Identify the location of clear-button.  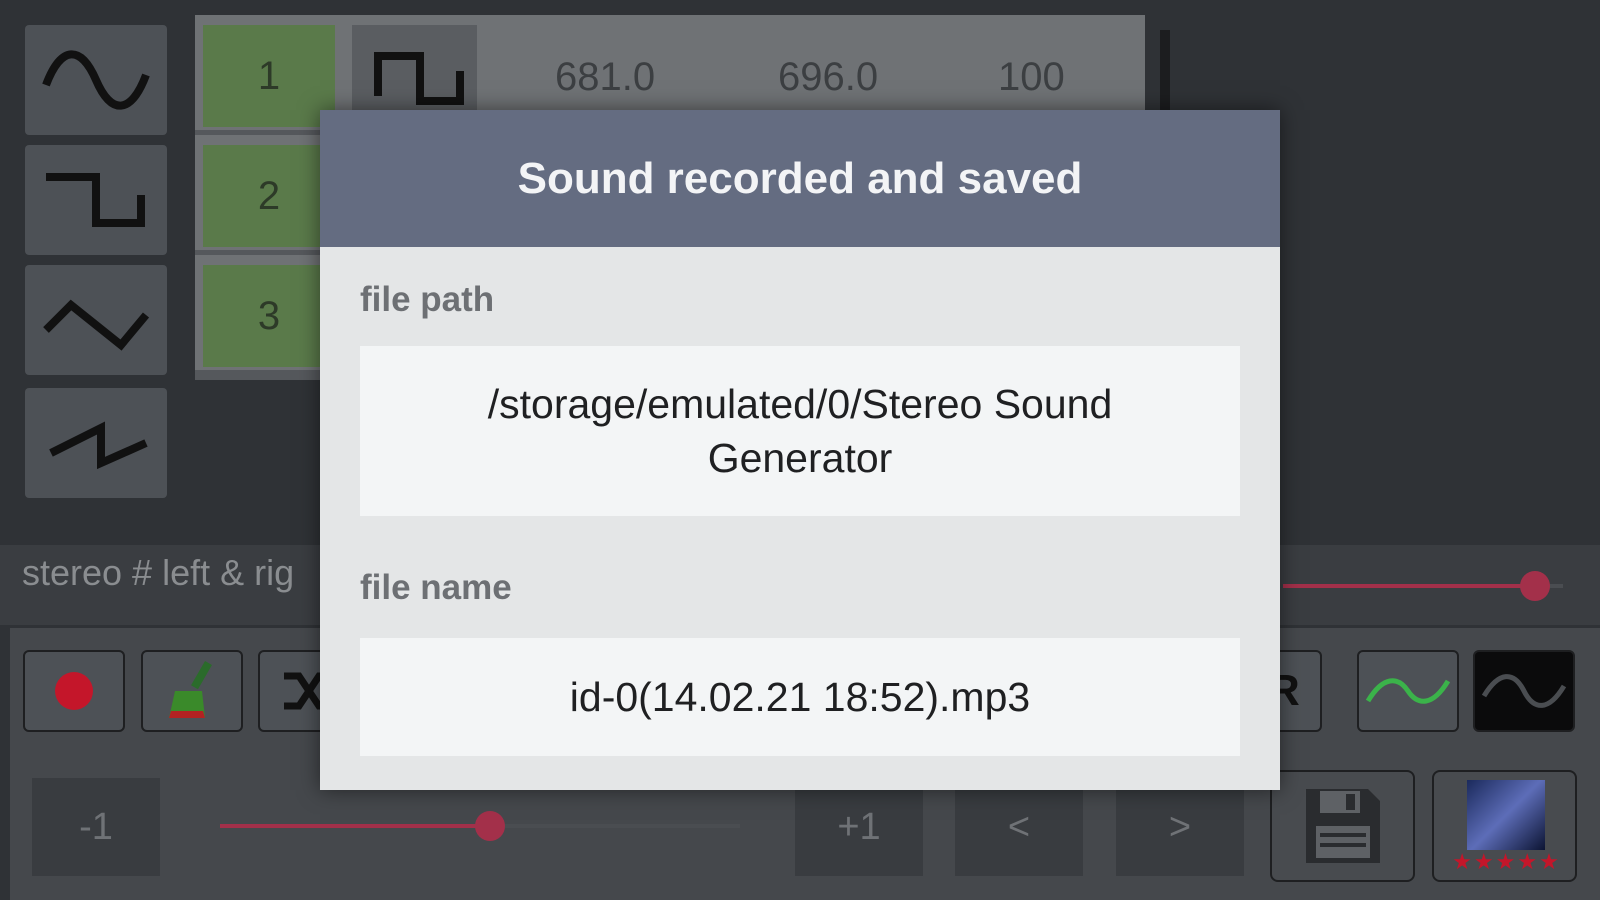
(192, 691).